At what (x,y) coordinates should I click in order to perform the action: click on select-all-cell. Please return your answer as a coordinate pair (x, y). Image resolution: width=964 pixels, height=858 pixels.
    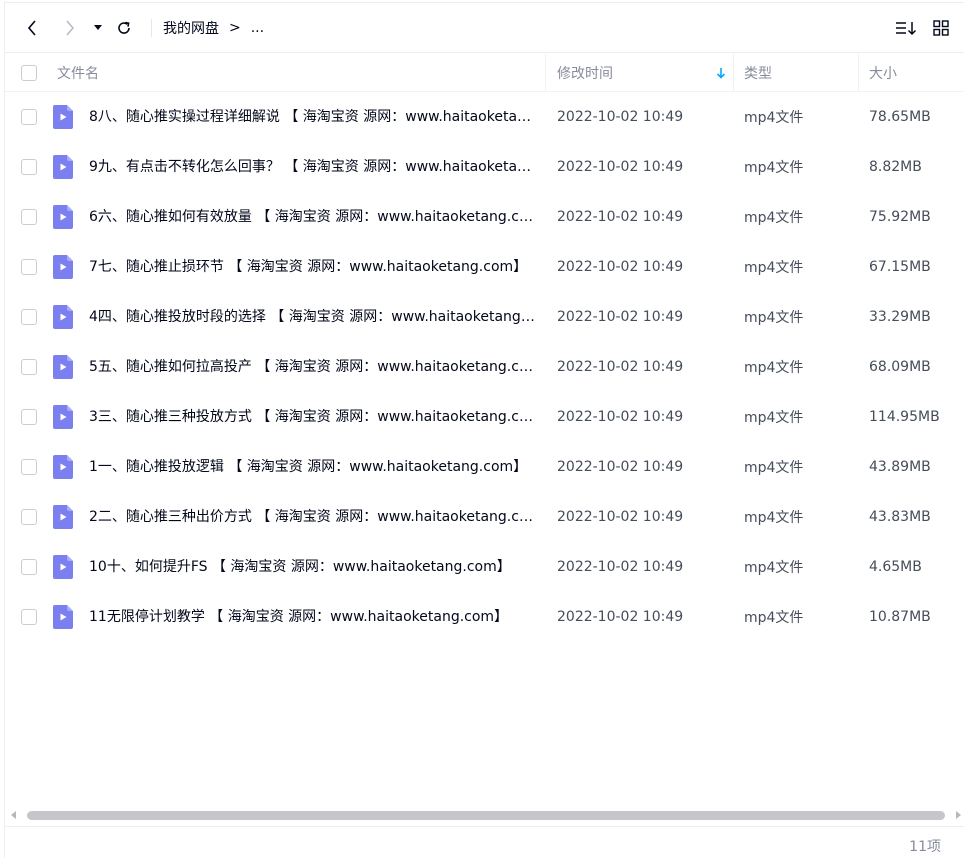
    Looking at the image, I should click on (29, 73).